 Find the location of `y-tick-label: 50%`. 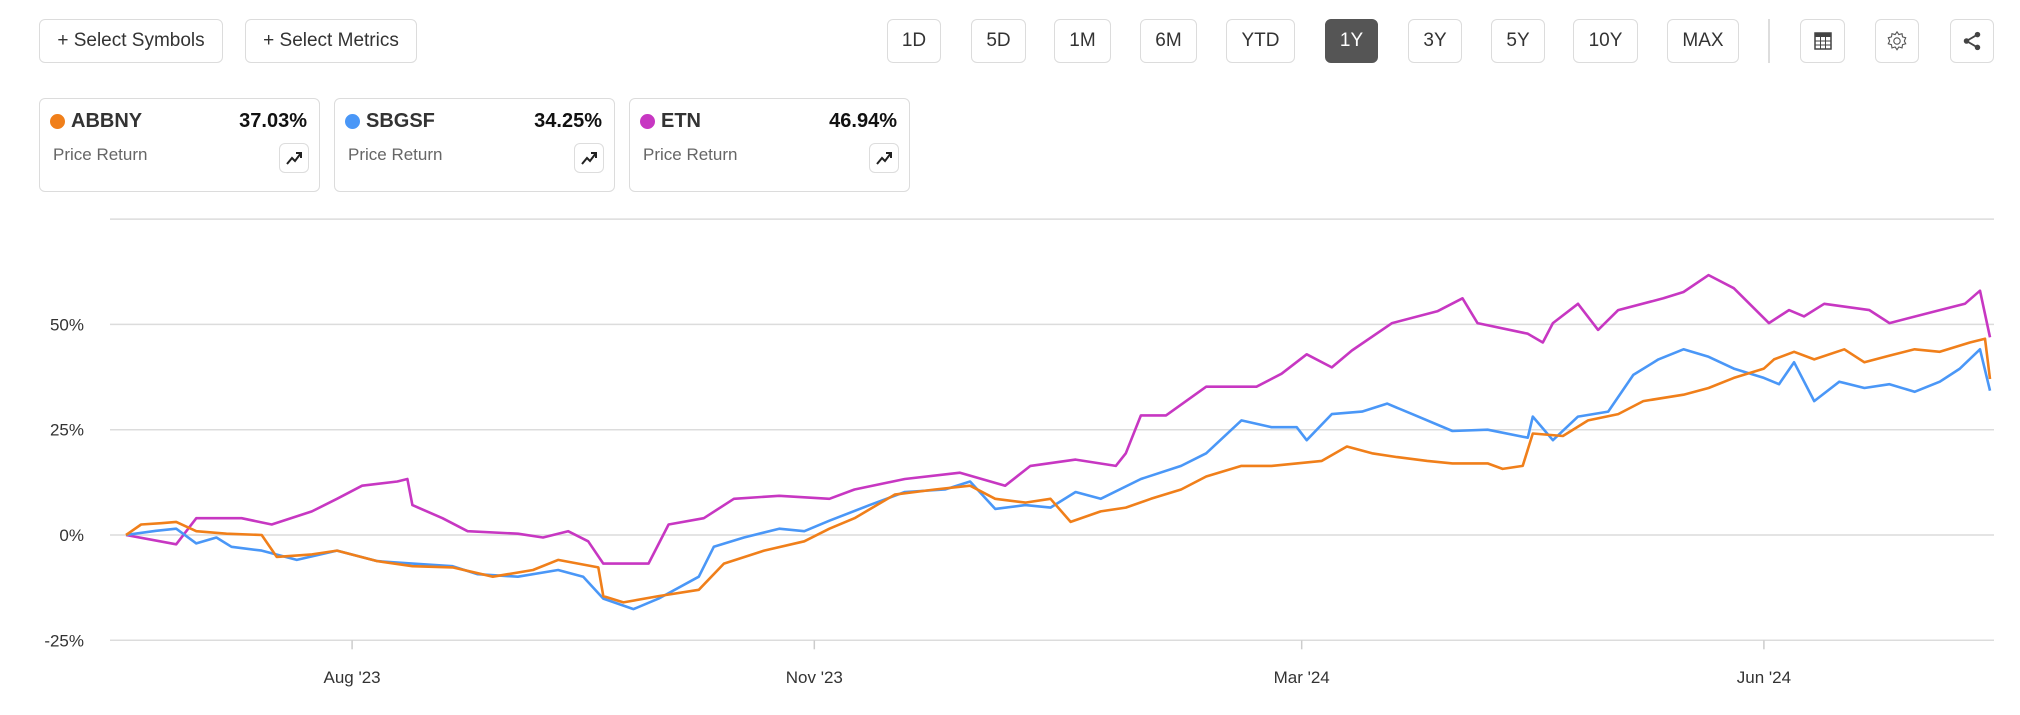

y-tick-label: 50% is located at coordinates (67, 324).